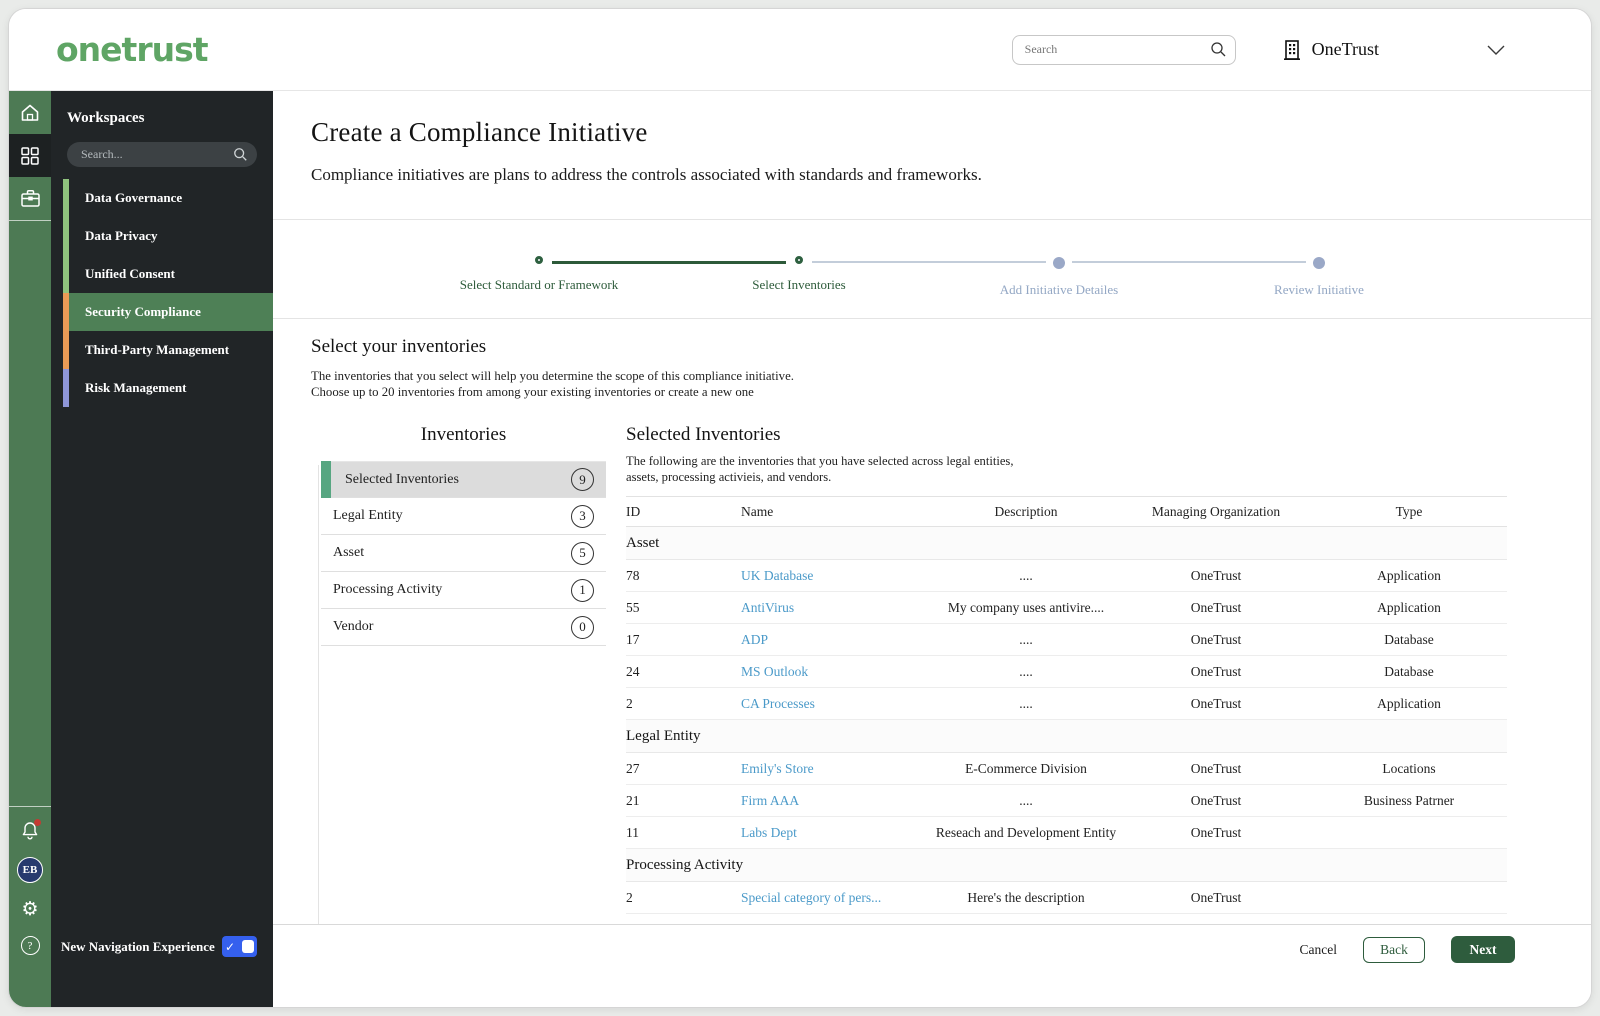 Image resolution: width=1600 pixels, height=1016 pixels. I want to click on chevron-down-icon, so click(1496, 50).